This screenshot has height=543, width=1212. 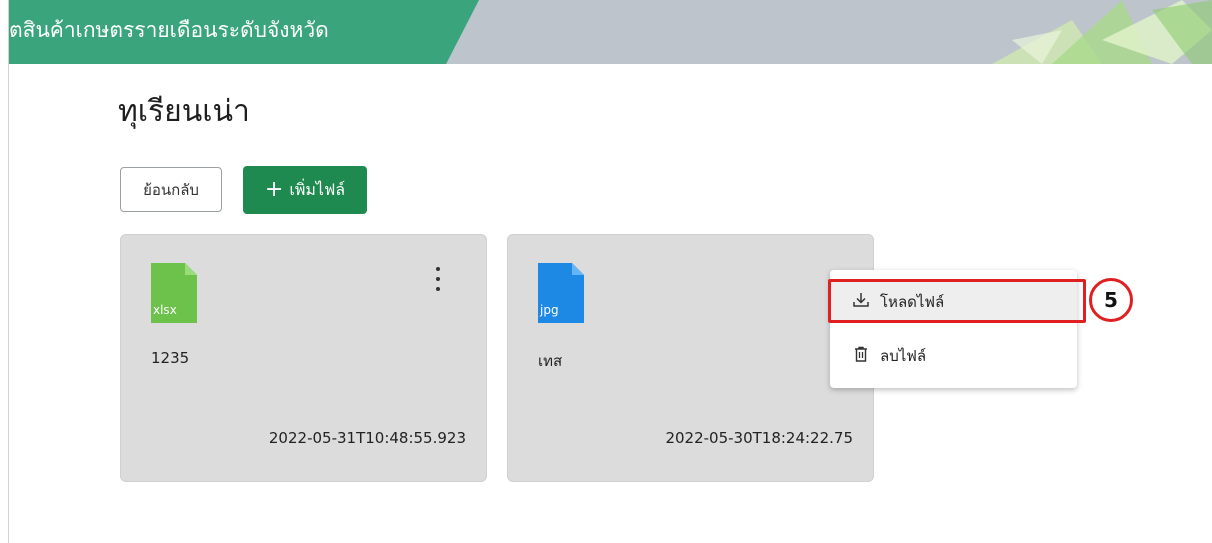 I want to click on file-ext-label: xlsx, so click(x=165, y=310).